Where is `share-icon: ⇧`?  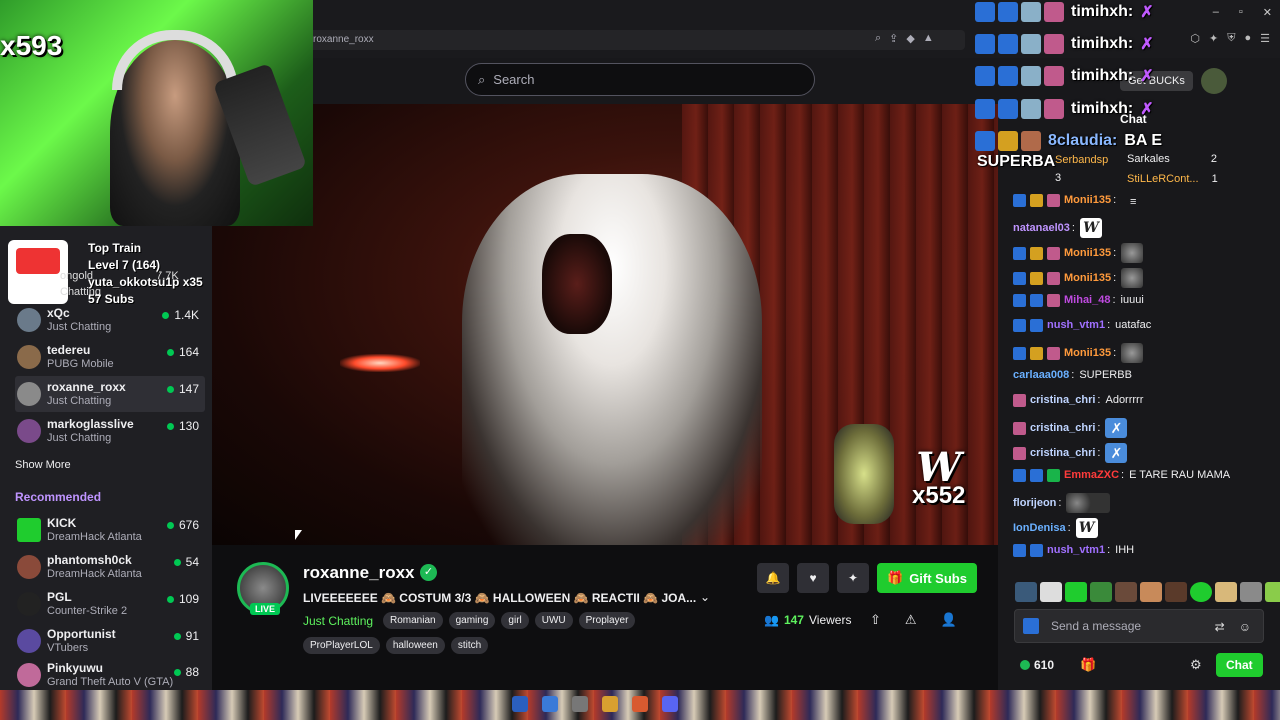 share-icon: ⇧ is located at coordinates (875, 620).